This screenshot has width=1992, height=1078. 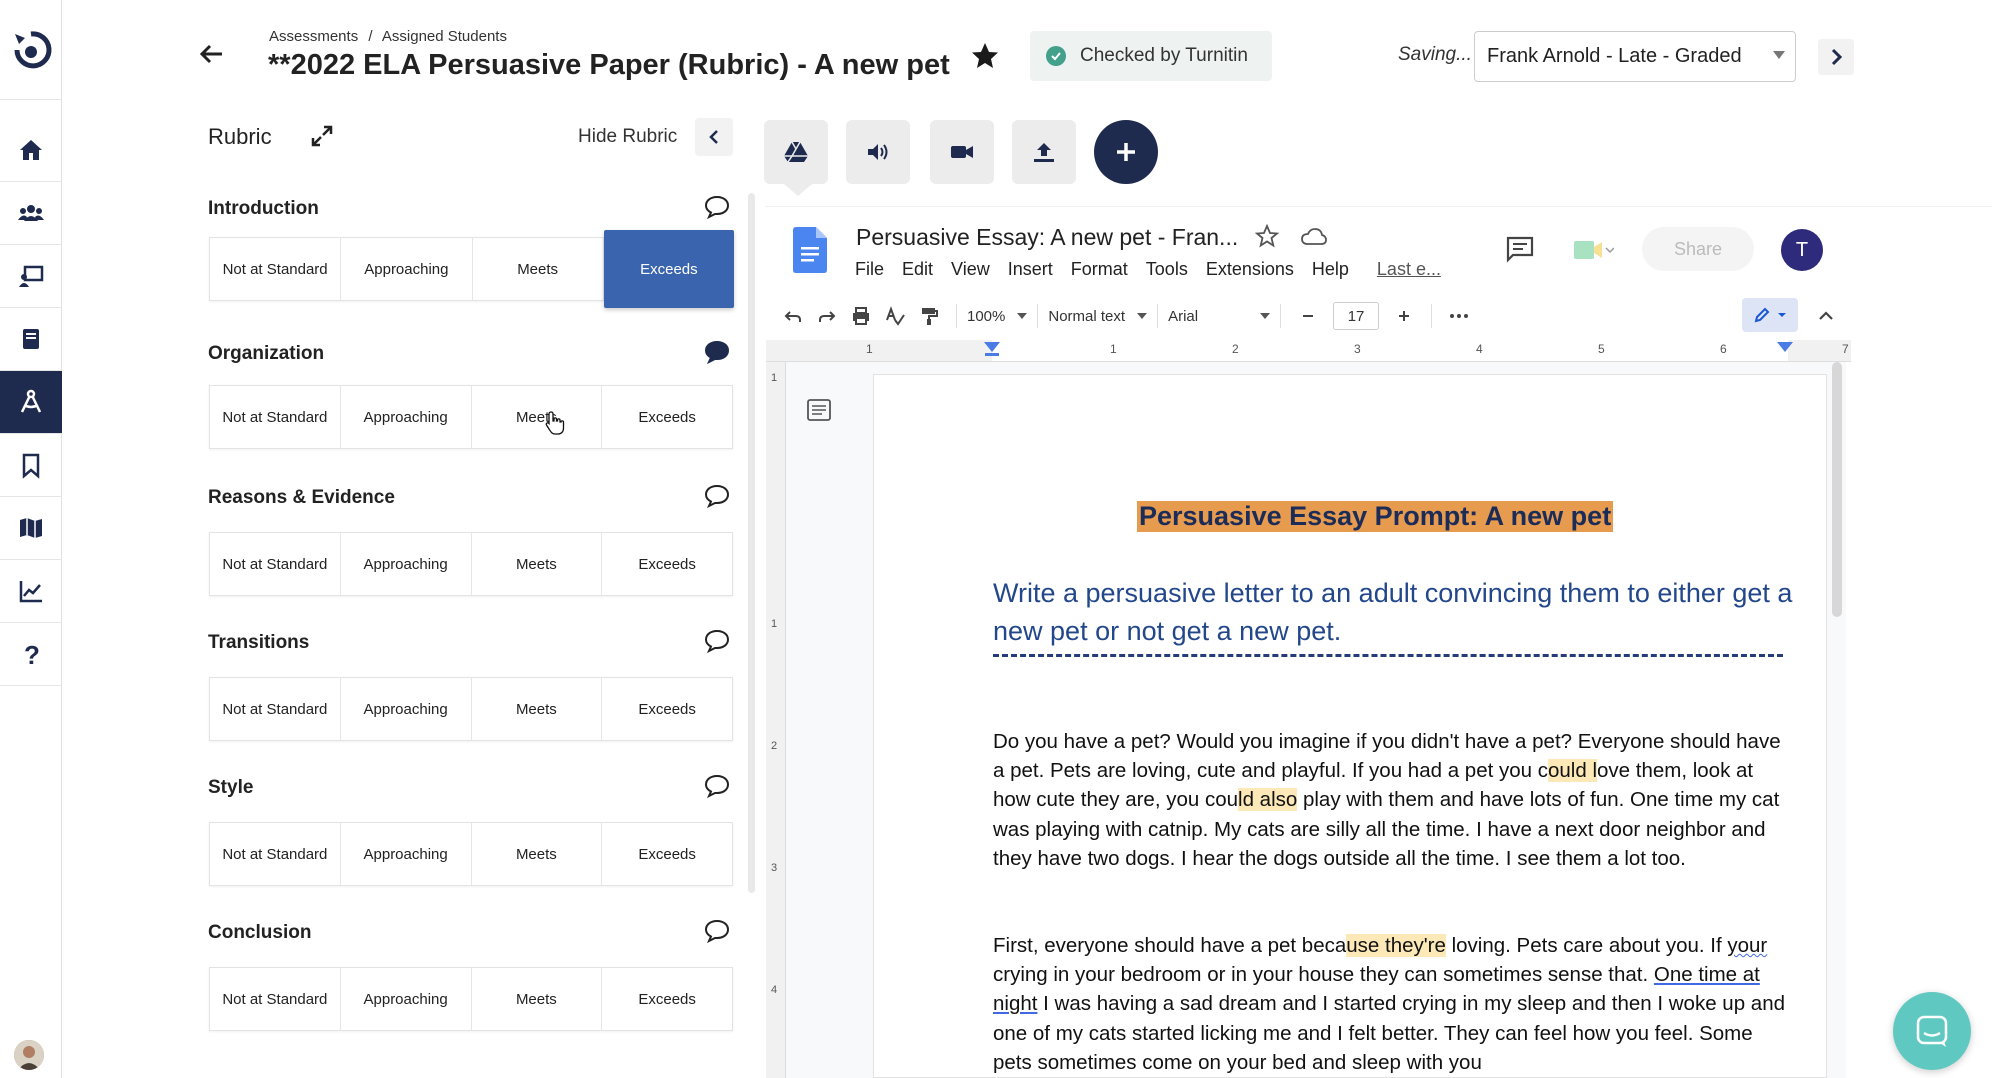 What do you see at coordinates (970, 269) in the screenshot?
I see `menu-view: View` at bounding box center [970, 269].